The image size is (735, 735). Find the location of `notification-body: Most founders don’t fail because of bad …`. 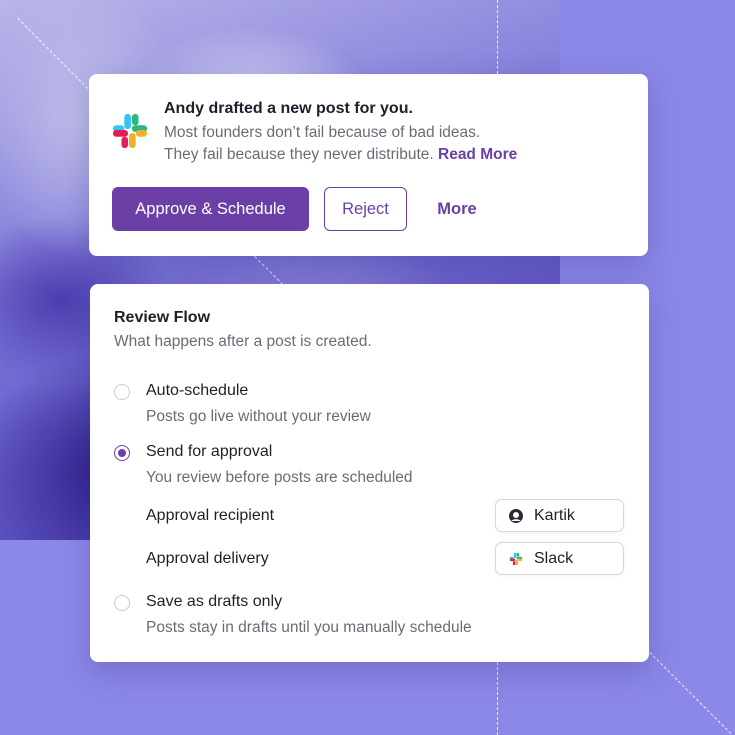

notification-body: Most founders don’t fail because of bad … is located at coordinates (399, 144).